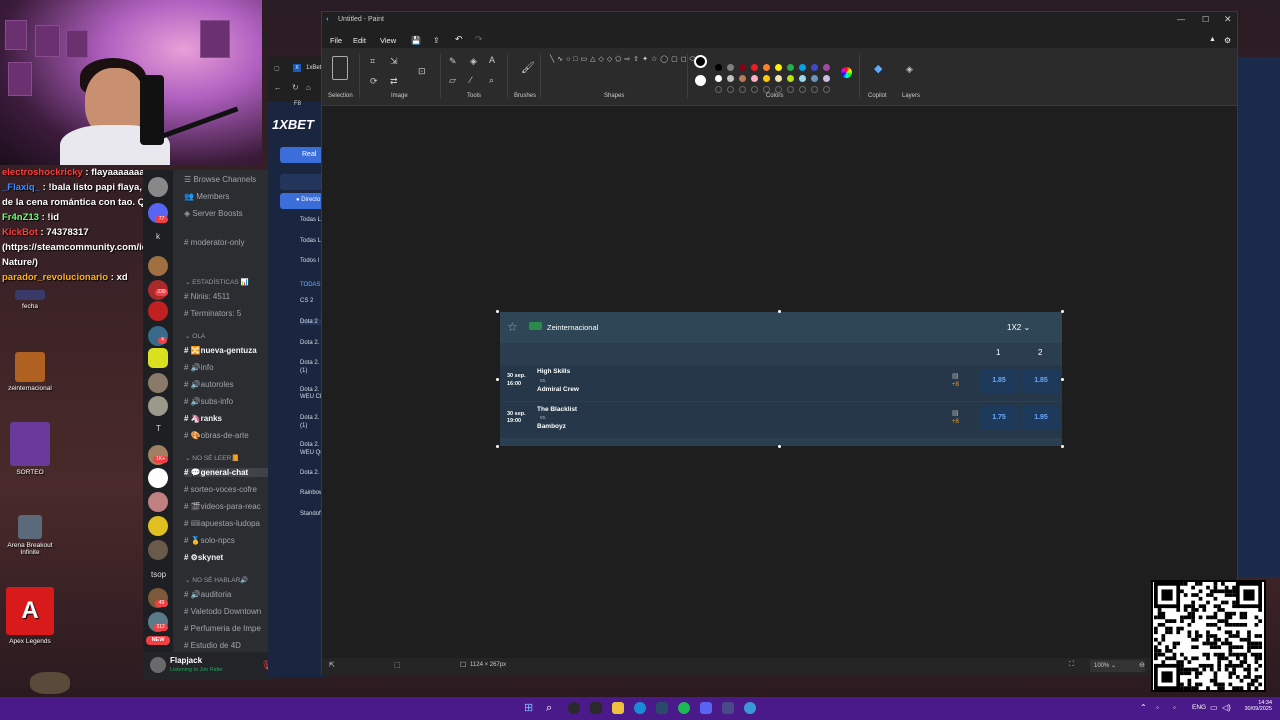 Image resolution: width=1280 pixels, height=720 pixels. I want to click on edge-icon, so click(640, 708).